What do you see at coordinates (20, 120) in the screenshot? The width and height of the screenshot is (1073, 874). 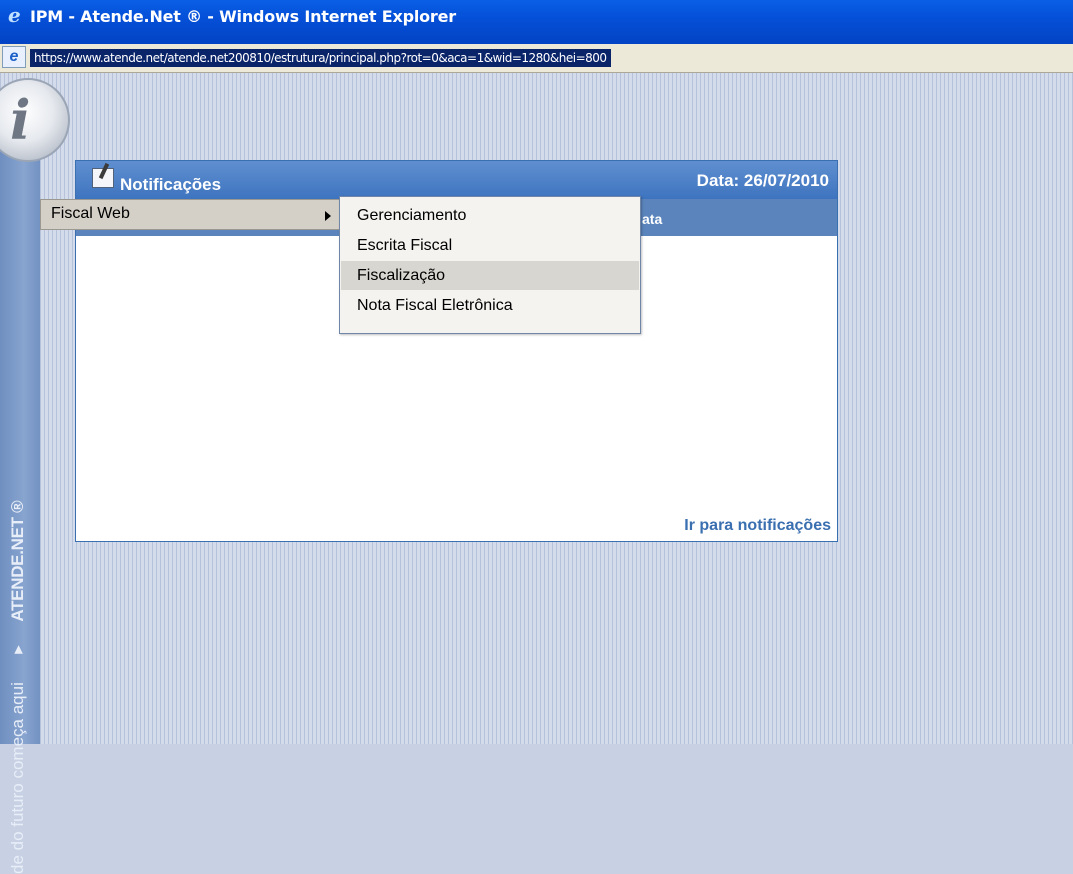 I see `info-icon: i` at bounding box center [20, 120].